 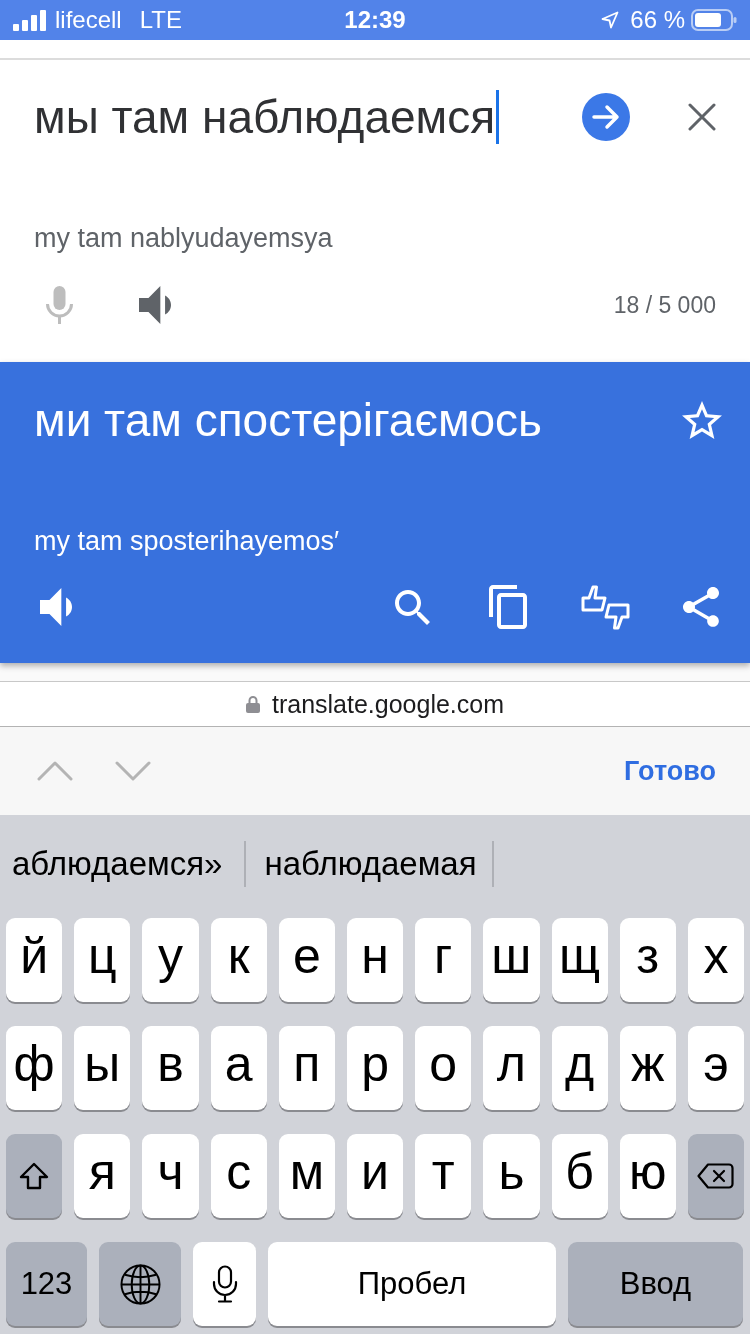 I want to click on close-icon, so click(x=702, y=117).